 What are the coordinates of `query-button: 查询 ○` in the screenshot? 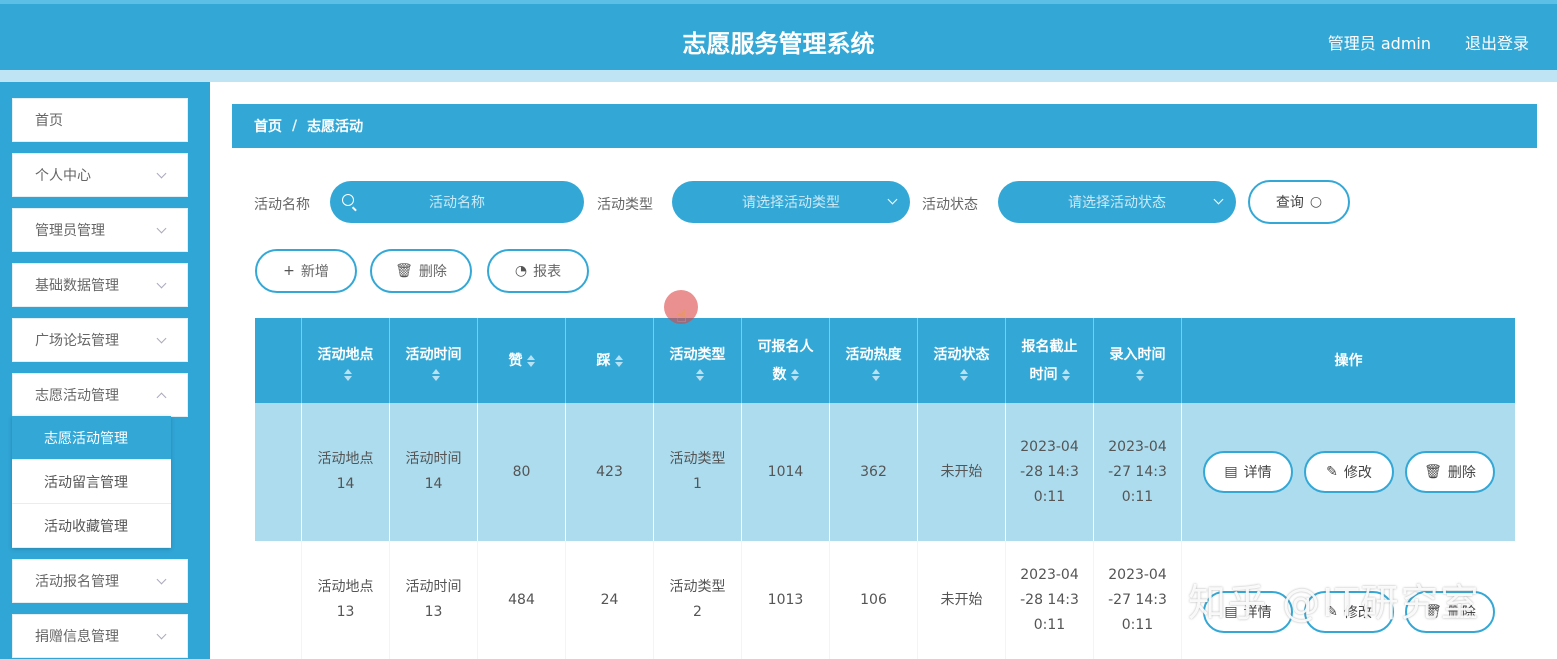 It's located at (1299, 202).